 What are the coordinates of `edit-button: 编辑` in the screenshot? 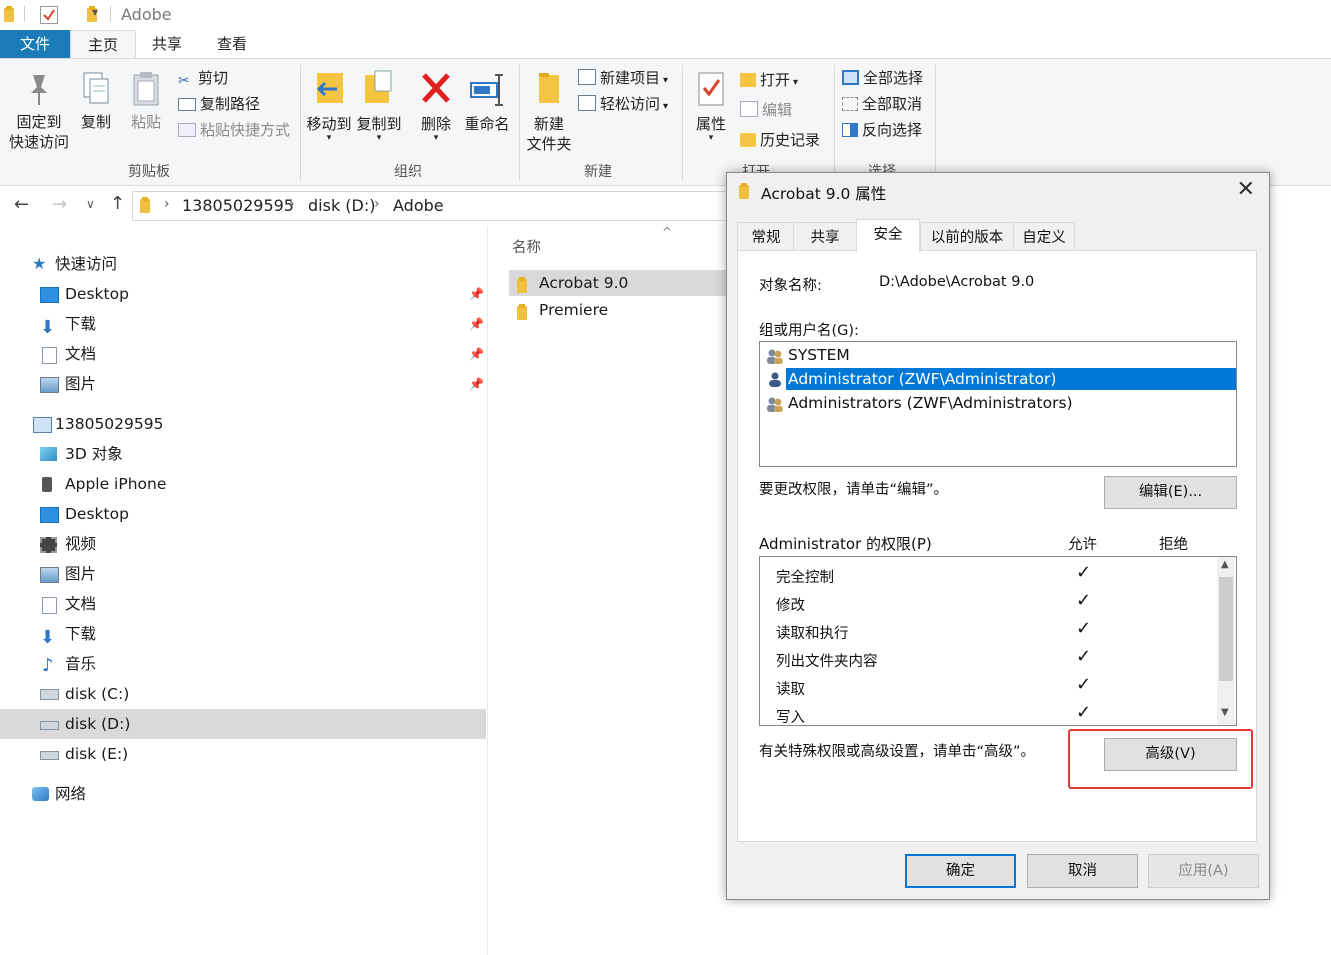 It's located at (766, 110).